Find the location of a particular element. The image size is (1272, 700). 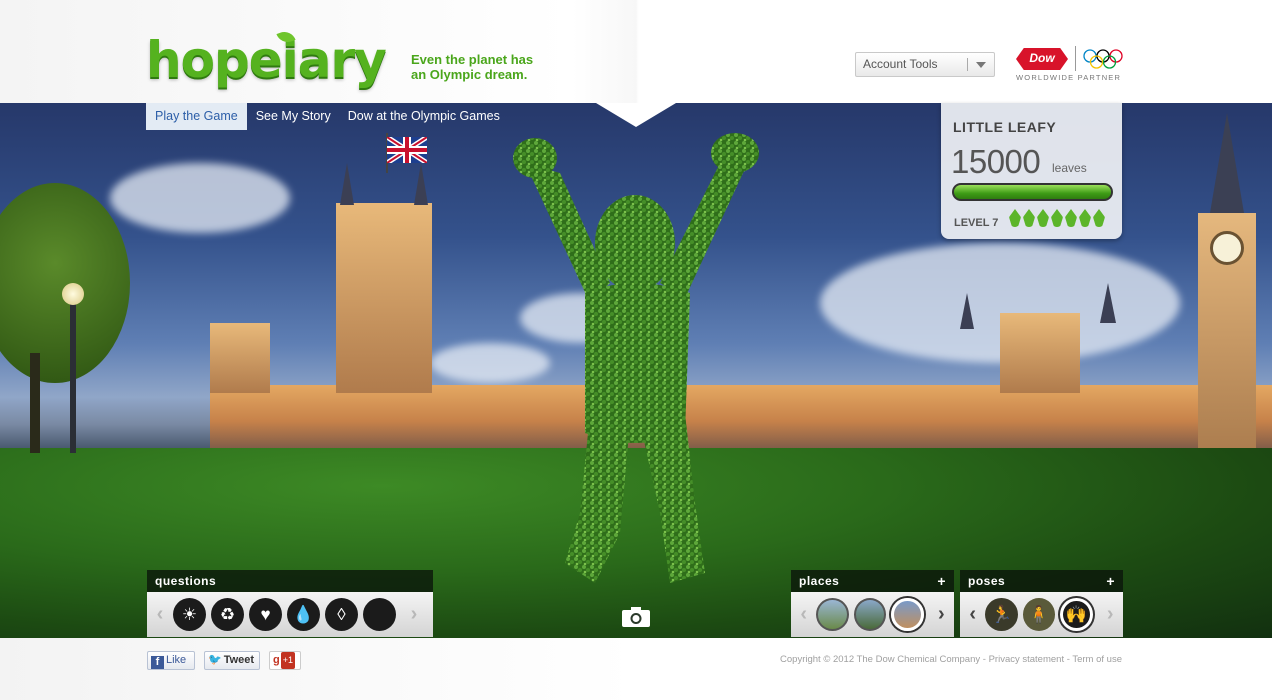

jumping-pose-icon: 🙌 is located at coordinates (1076, 614).